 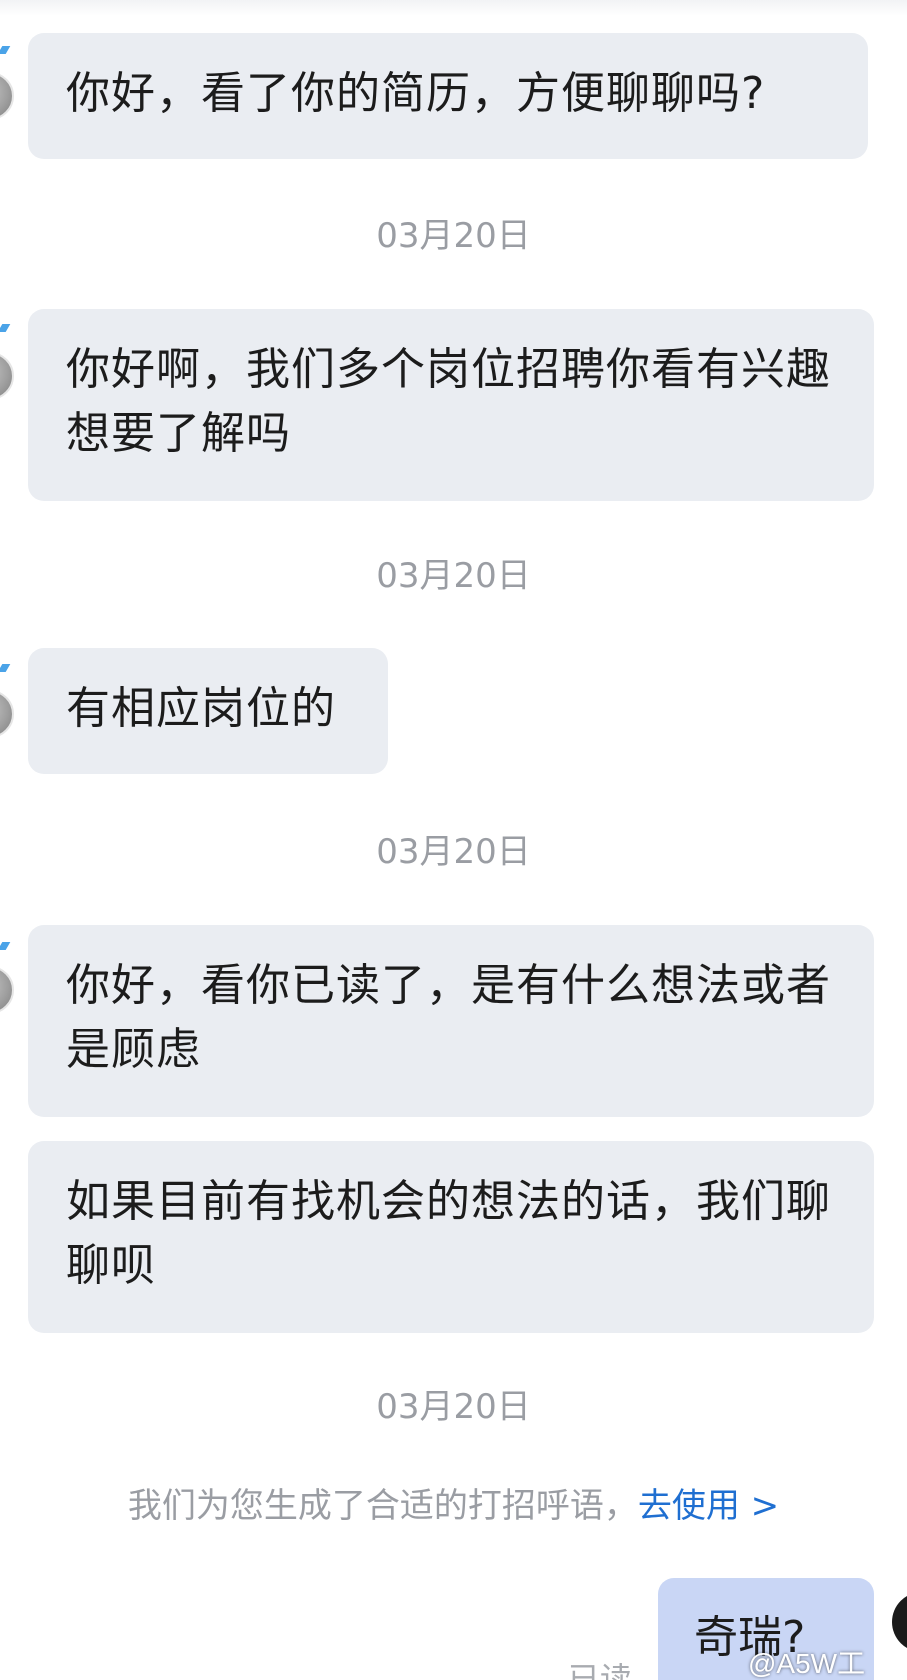 I want to click on greeting-suggestion: 我们为您生成了合适的打招呼语，去使用 >, so click(x=453, y=1506).